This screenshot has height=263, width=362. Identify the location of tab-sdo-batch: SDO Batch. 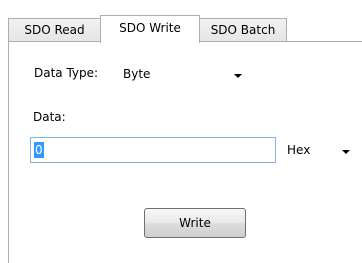
(243, 30).